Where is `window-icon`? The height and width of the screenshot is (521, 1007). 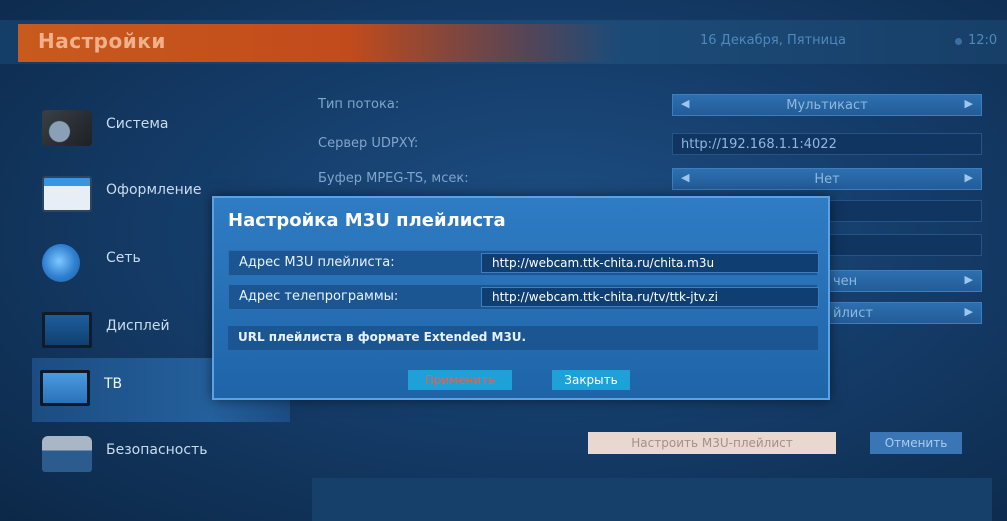 window-icon is located at coordinates (67, 194).